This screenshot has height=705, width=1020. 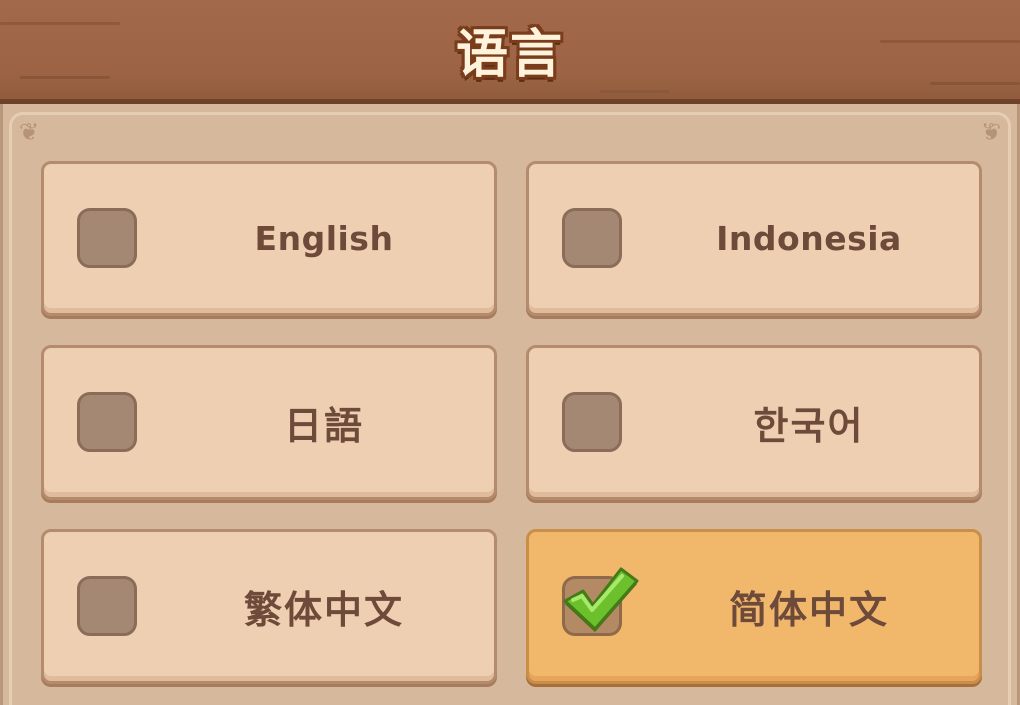 What do you see at coordinates (809, 426) in the screenshot?
I see `language-label: 한국어` at bounding box center [809, 426].